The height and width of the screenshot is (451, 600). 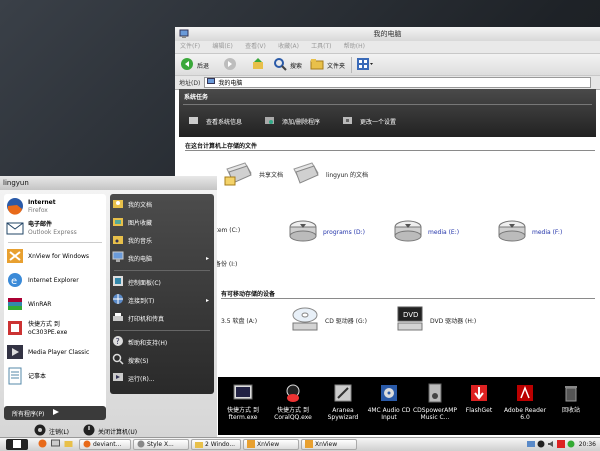 I want to click on menu-file: 文件(F), so click(x=190, y=47).